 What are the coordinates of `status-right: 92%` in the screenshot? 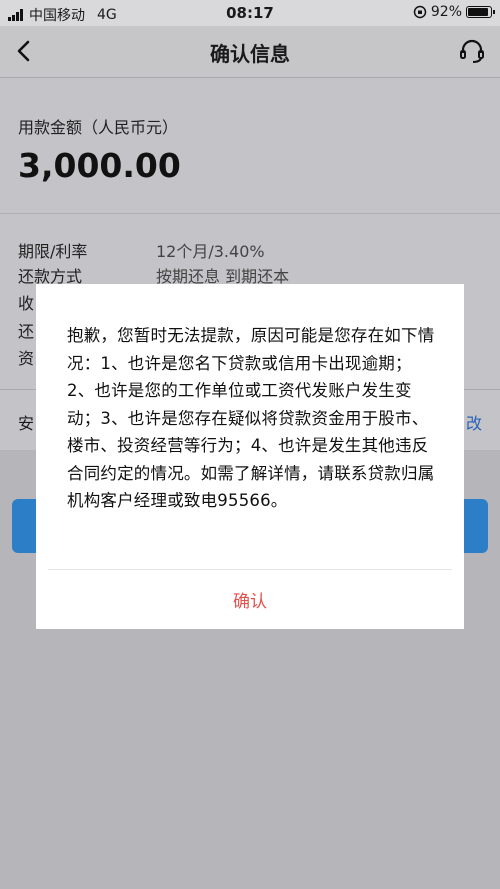 It's located at (454, 12).